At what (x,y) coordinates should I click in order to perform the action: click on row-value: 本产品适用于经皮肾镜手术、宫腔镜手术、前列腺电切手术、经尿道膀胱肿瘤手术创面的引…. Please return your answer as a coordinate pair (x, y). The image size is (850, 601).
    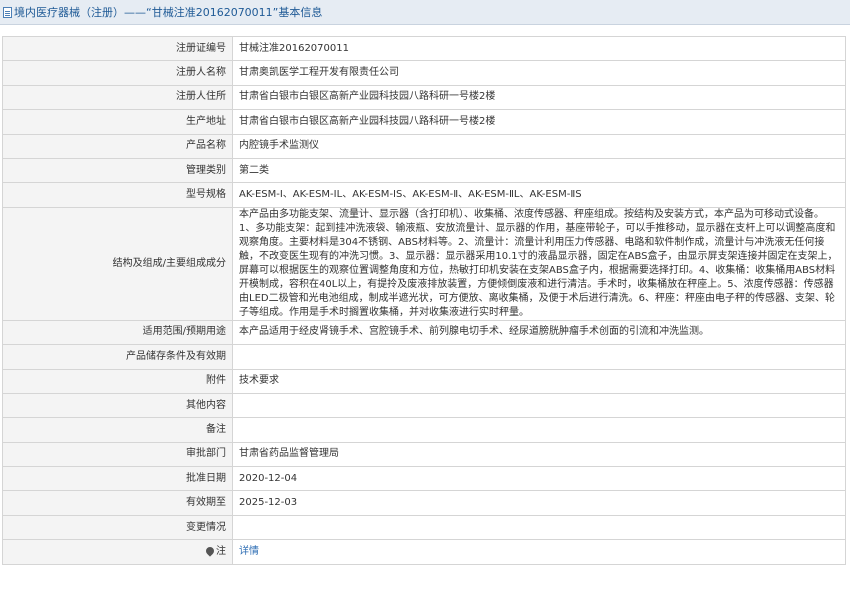
    Looking at the image, I should click on (539, 332).